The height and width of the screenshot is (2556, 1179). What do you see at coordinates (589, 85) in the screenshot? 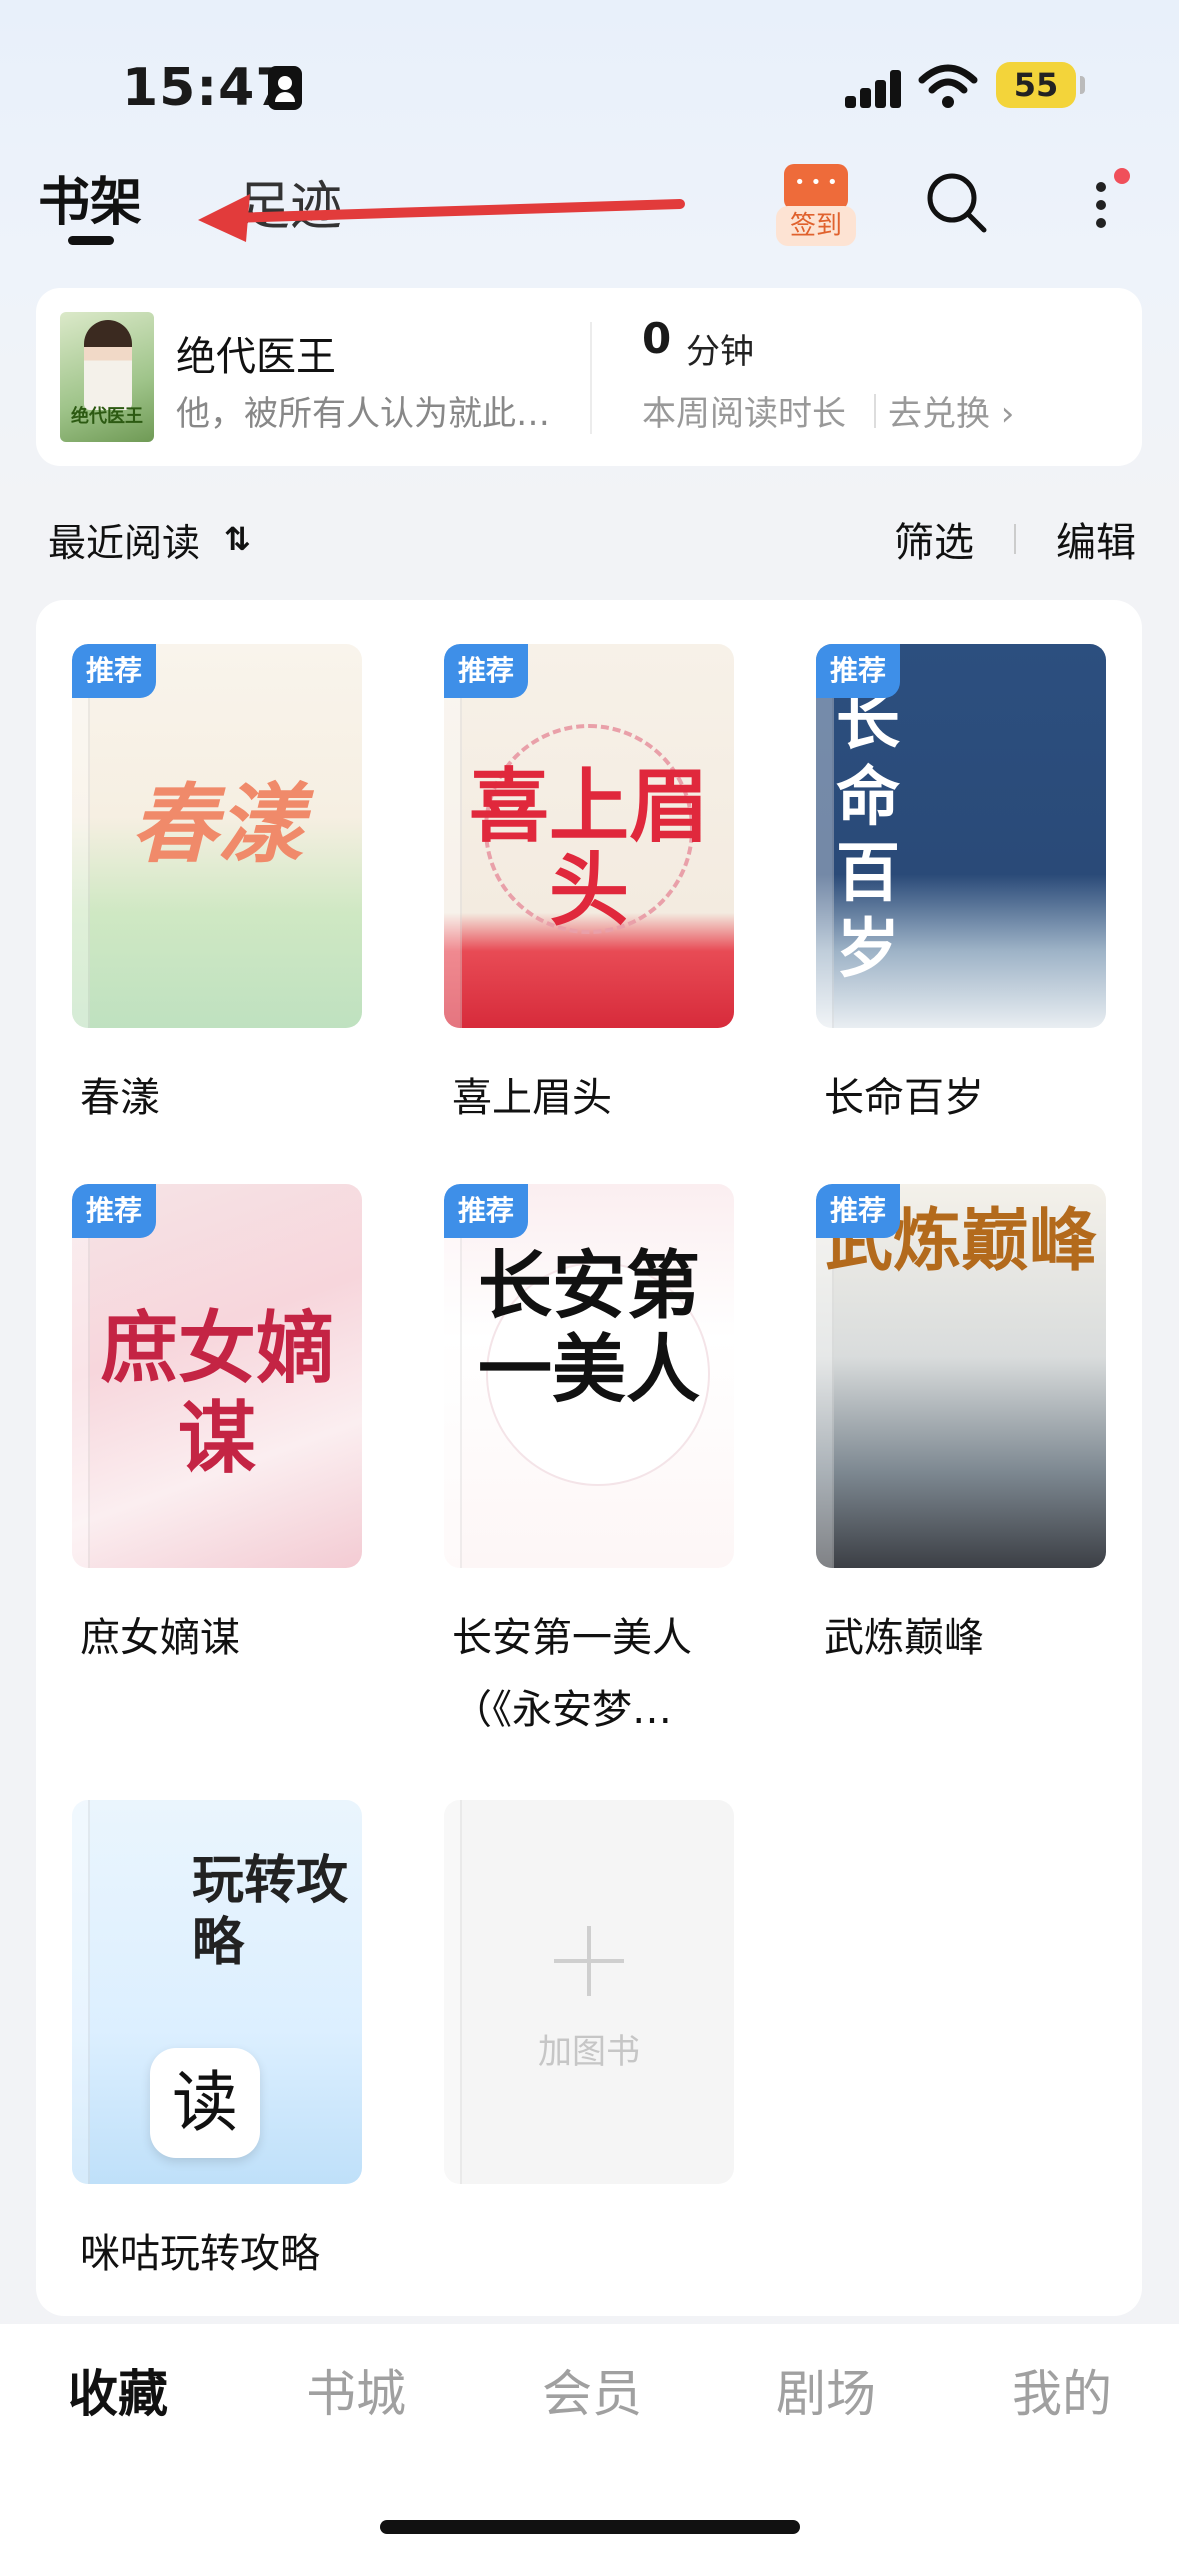
I see `status-bar: 15:47 55` at bounding box center [589, 85].